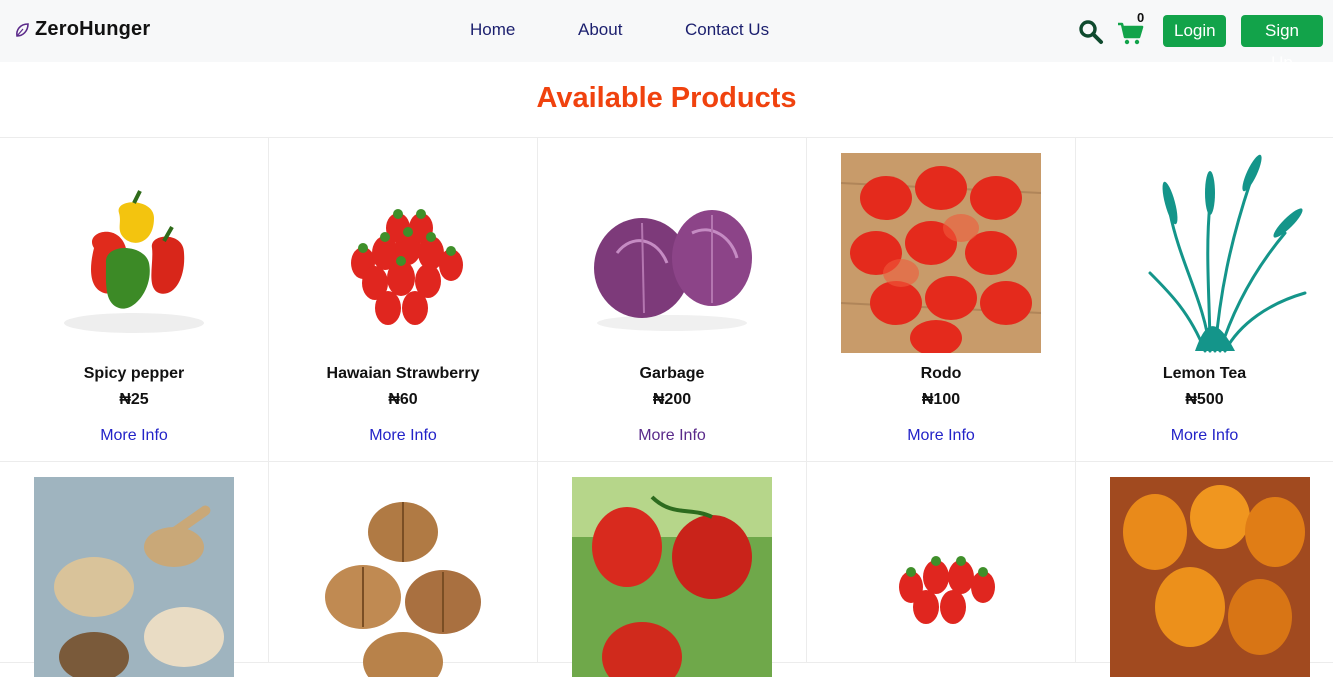 Image resolution: width=1333 pixels, height=677 pixels. What do you see at coordinates (1227, 253) in the screenshot?
I see `lemongrass-image` at bounding box center [1227, 253].